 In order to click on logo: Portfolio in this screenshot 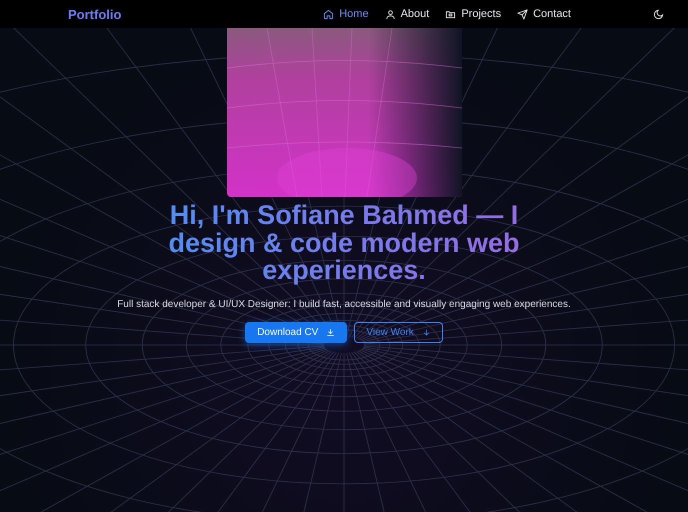, I will do `click(95, 14)`.